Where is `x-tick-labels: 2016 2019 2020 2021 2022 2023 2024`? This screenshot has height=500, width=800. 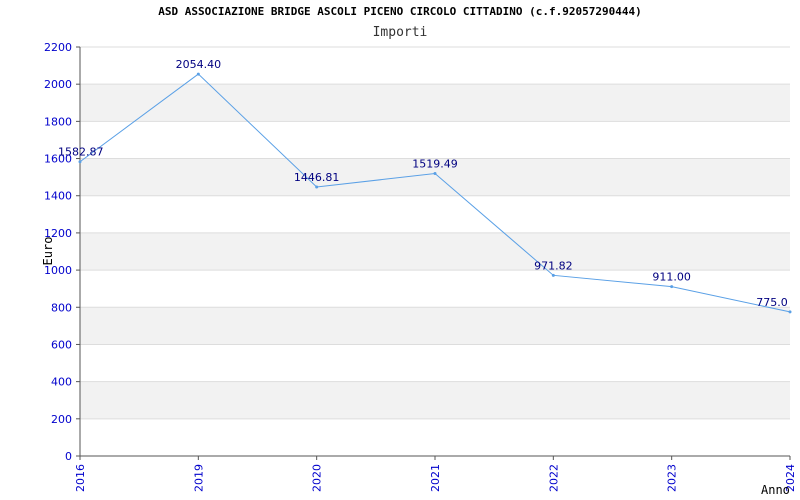
x-tick-labels: 2016 2019 2020 2021 2022 2023 2024 is located at coordinates (435, 478).